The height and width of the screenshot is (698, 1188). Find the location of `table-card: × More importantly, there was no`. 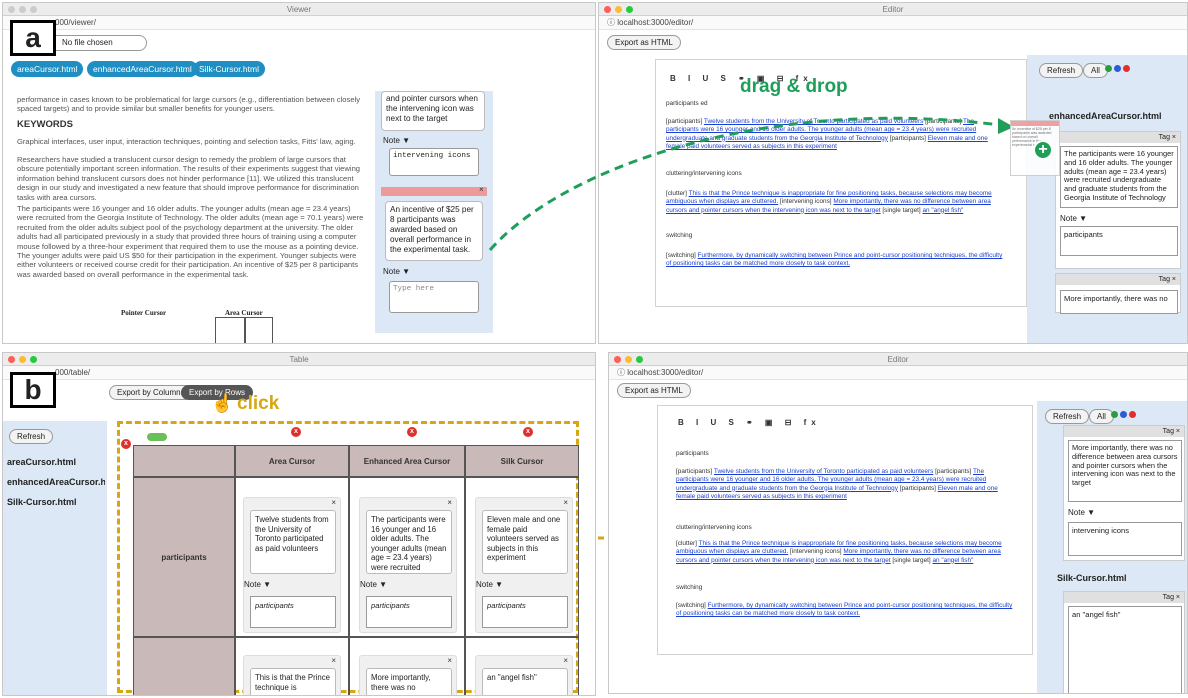

table-card: × More importantly, there was no is located at coordinates (408, 675).